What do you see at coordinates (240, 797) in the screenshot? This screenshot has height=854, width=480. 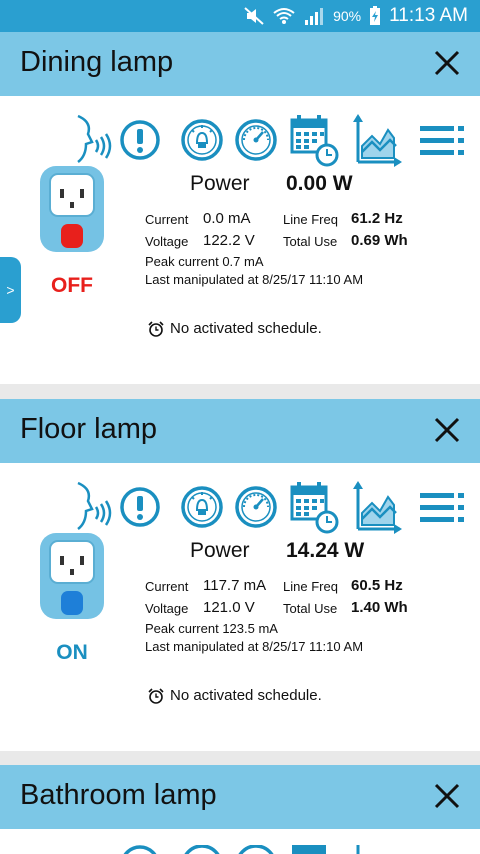 I see `card-header: Bathroom lamp` at bounding box center [240, 797].